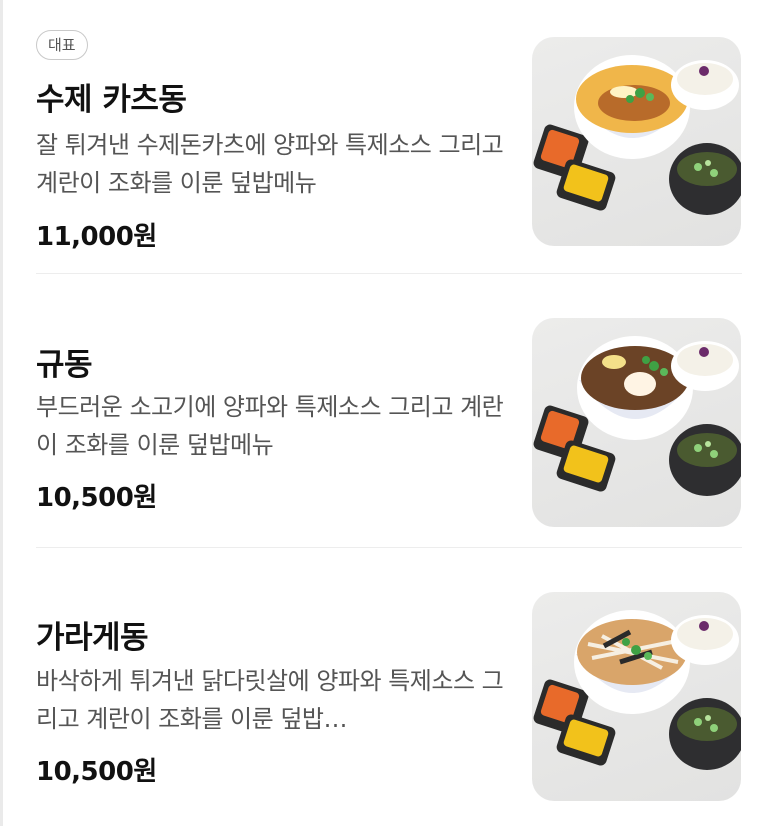 The image size is (766, 826). What do you see at coordinates (270, 426) in the screenshot?
I see `menu-item-description: 부드러운 소고기에 양파와 특제소스 그리고 계란이 조화를 이룬 덮밥메뉴` at bounding box center [270, 426].